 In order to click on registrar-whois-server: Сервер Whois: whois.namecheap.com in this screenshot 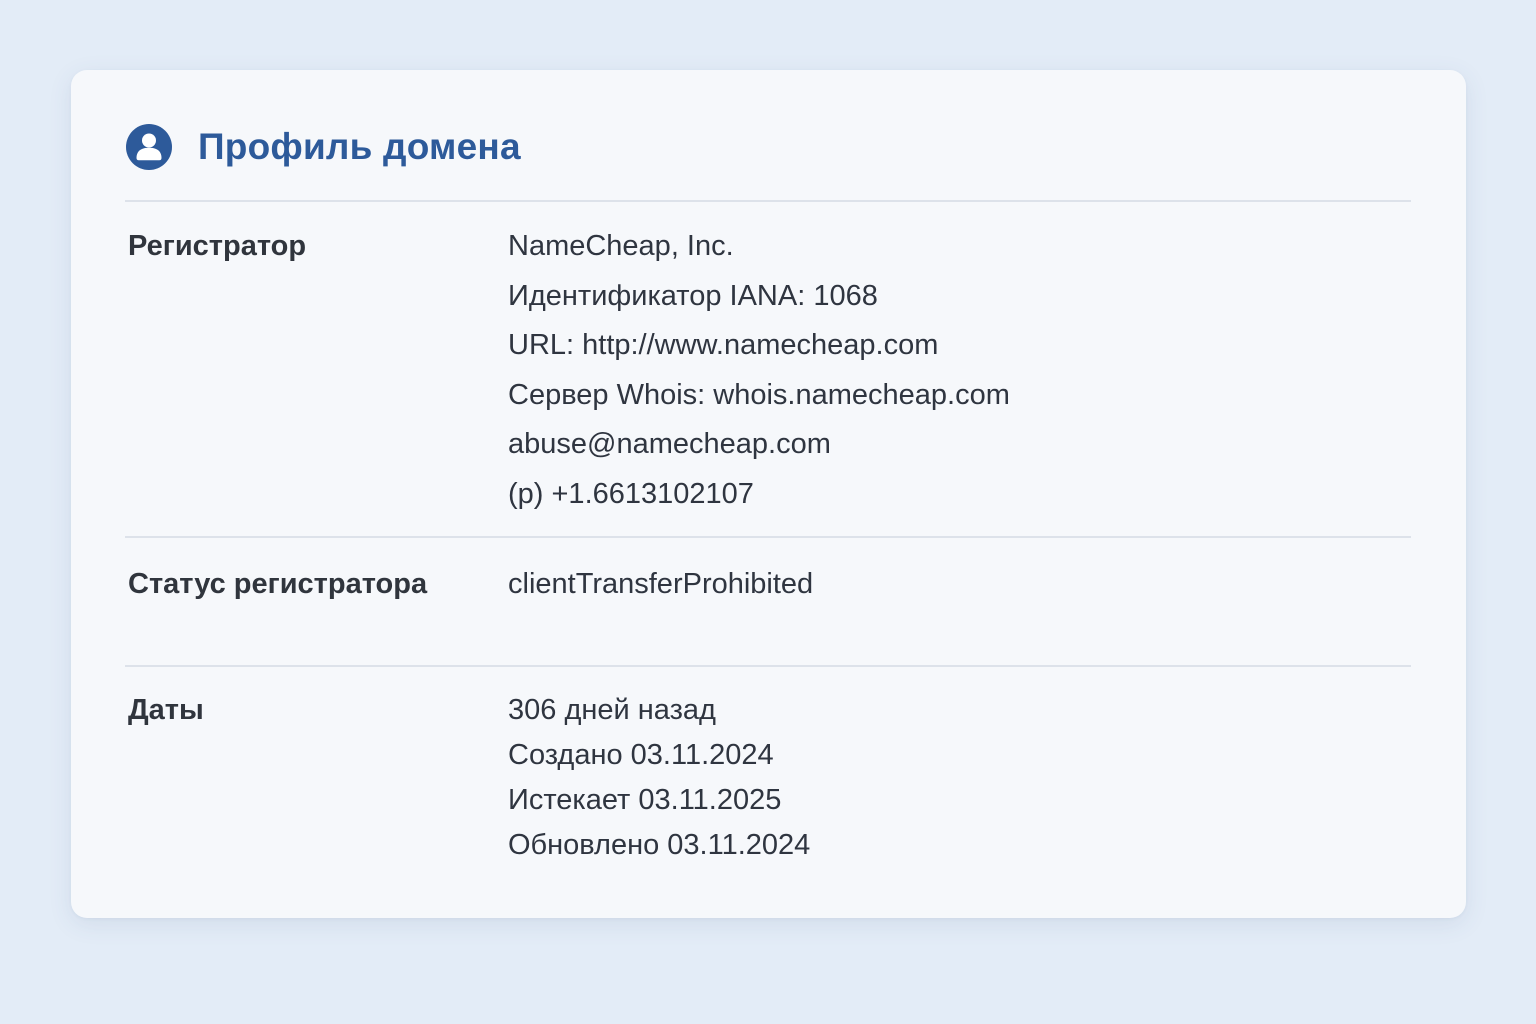, I will do `click(759, 394)`.